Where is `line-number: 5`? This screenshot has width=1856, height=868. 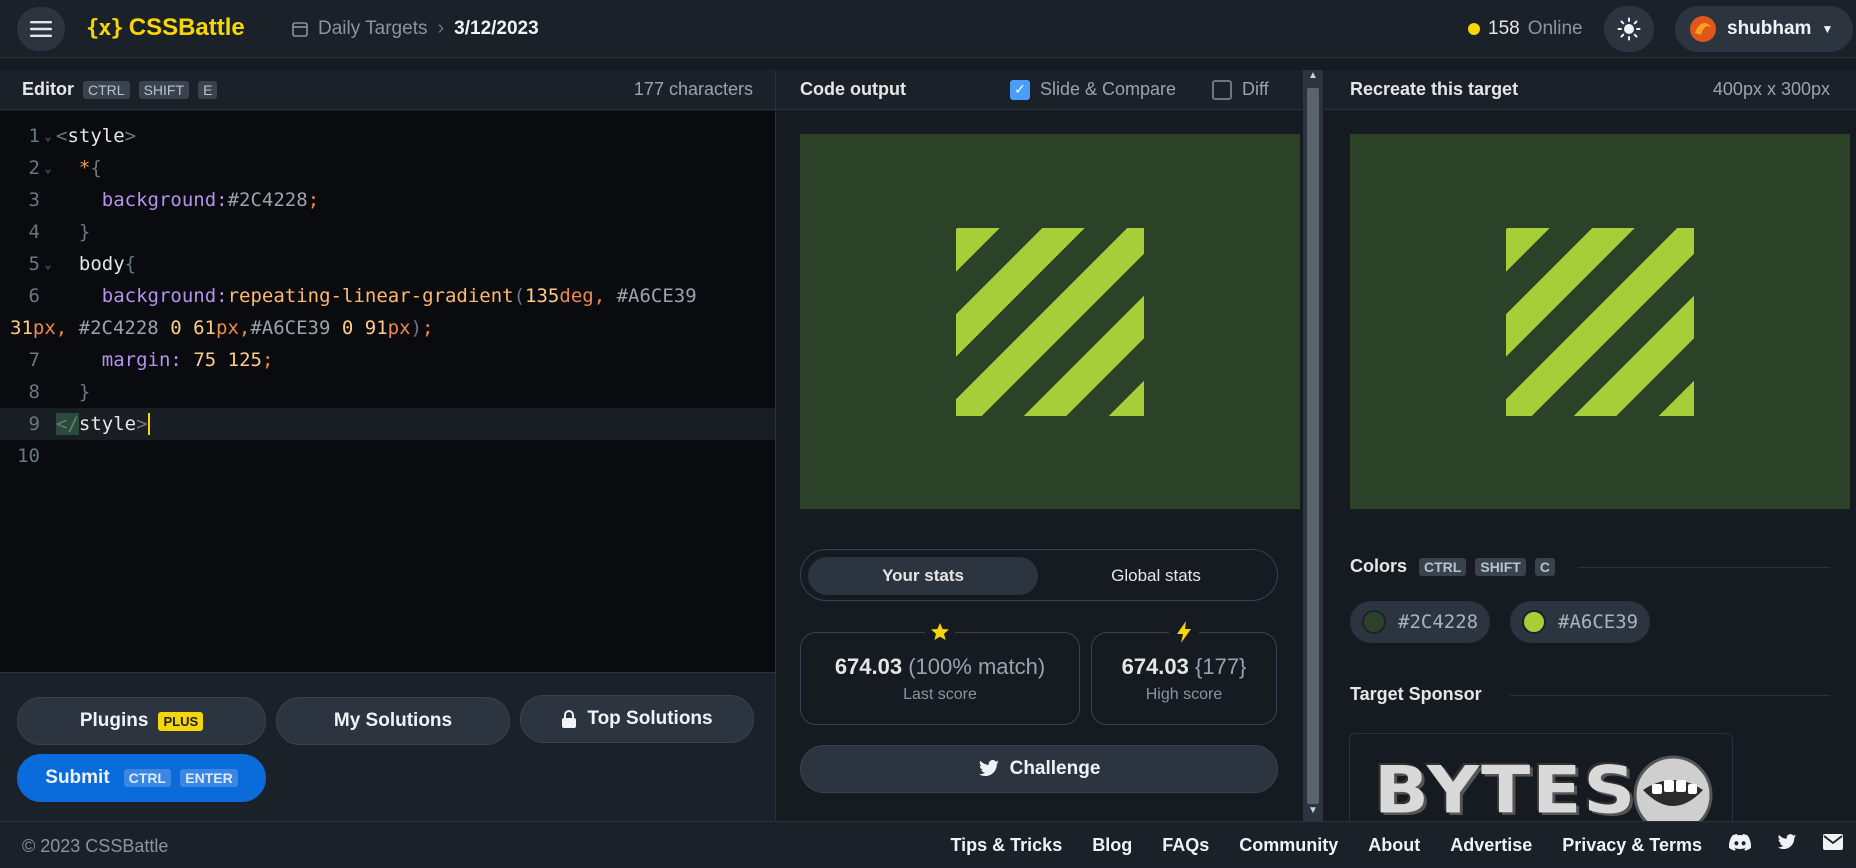
line-number: 5 is located at coordinates (34, 264).